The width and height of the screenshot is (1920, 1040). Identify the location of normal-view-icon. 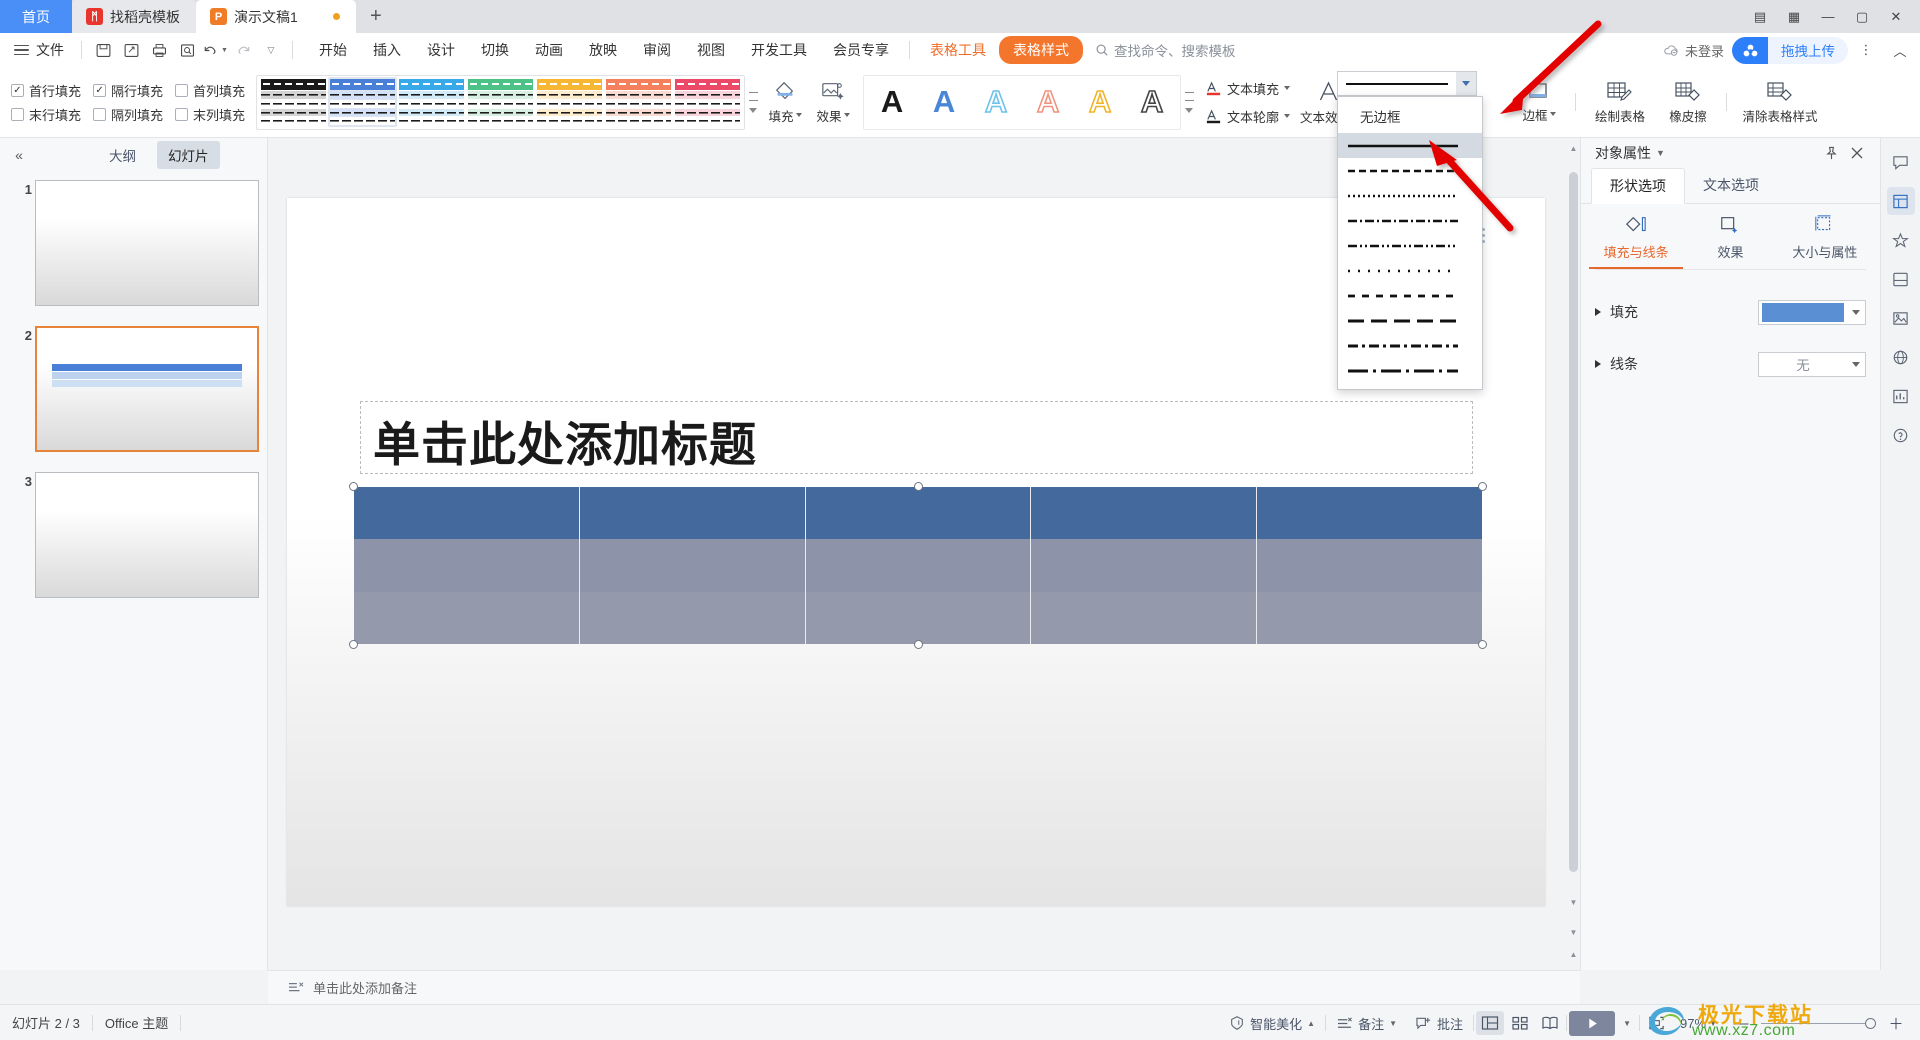
(1490, 1023).